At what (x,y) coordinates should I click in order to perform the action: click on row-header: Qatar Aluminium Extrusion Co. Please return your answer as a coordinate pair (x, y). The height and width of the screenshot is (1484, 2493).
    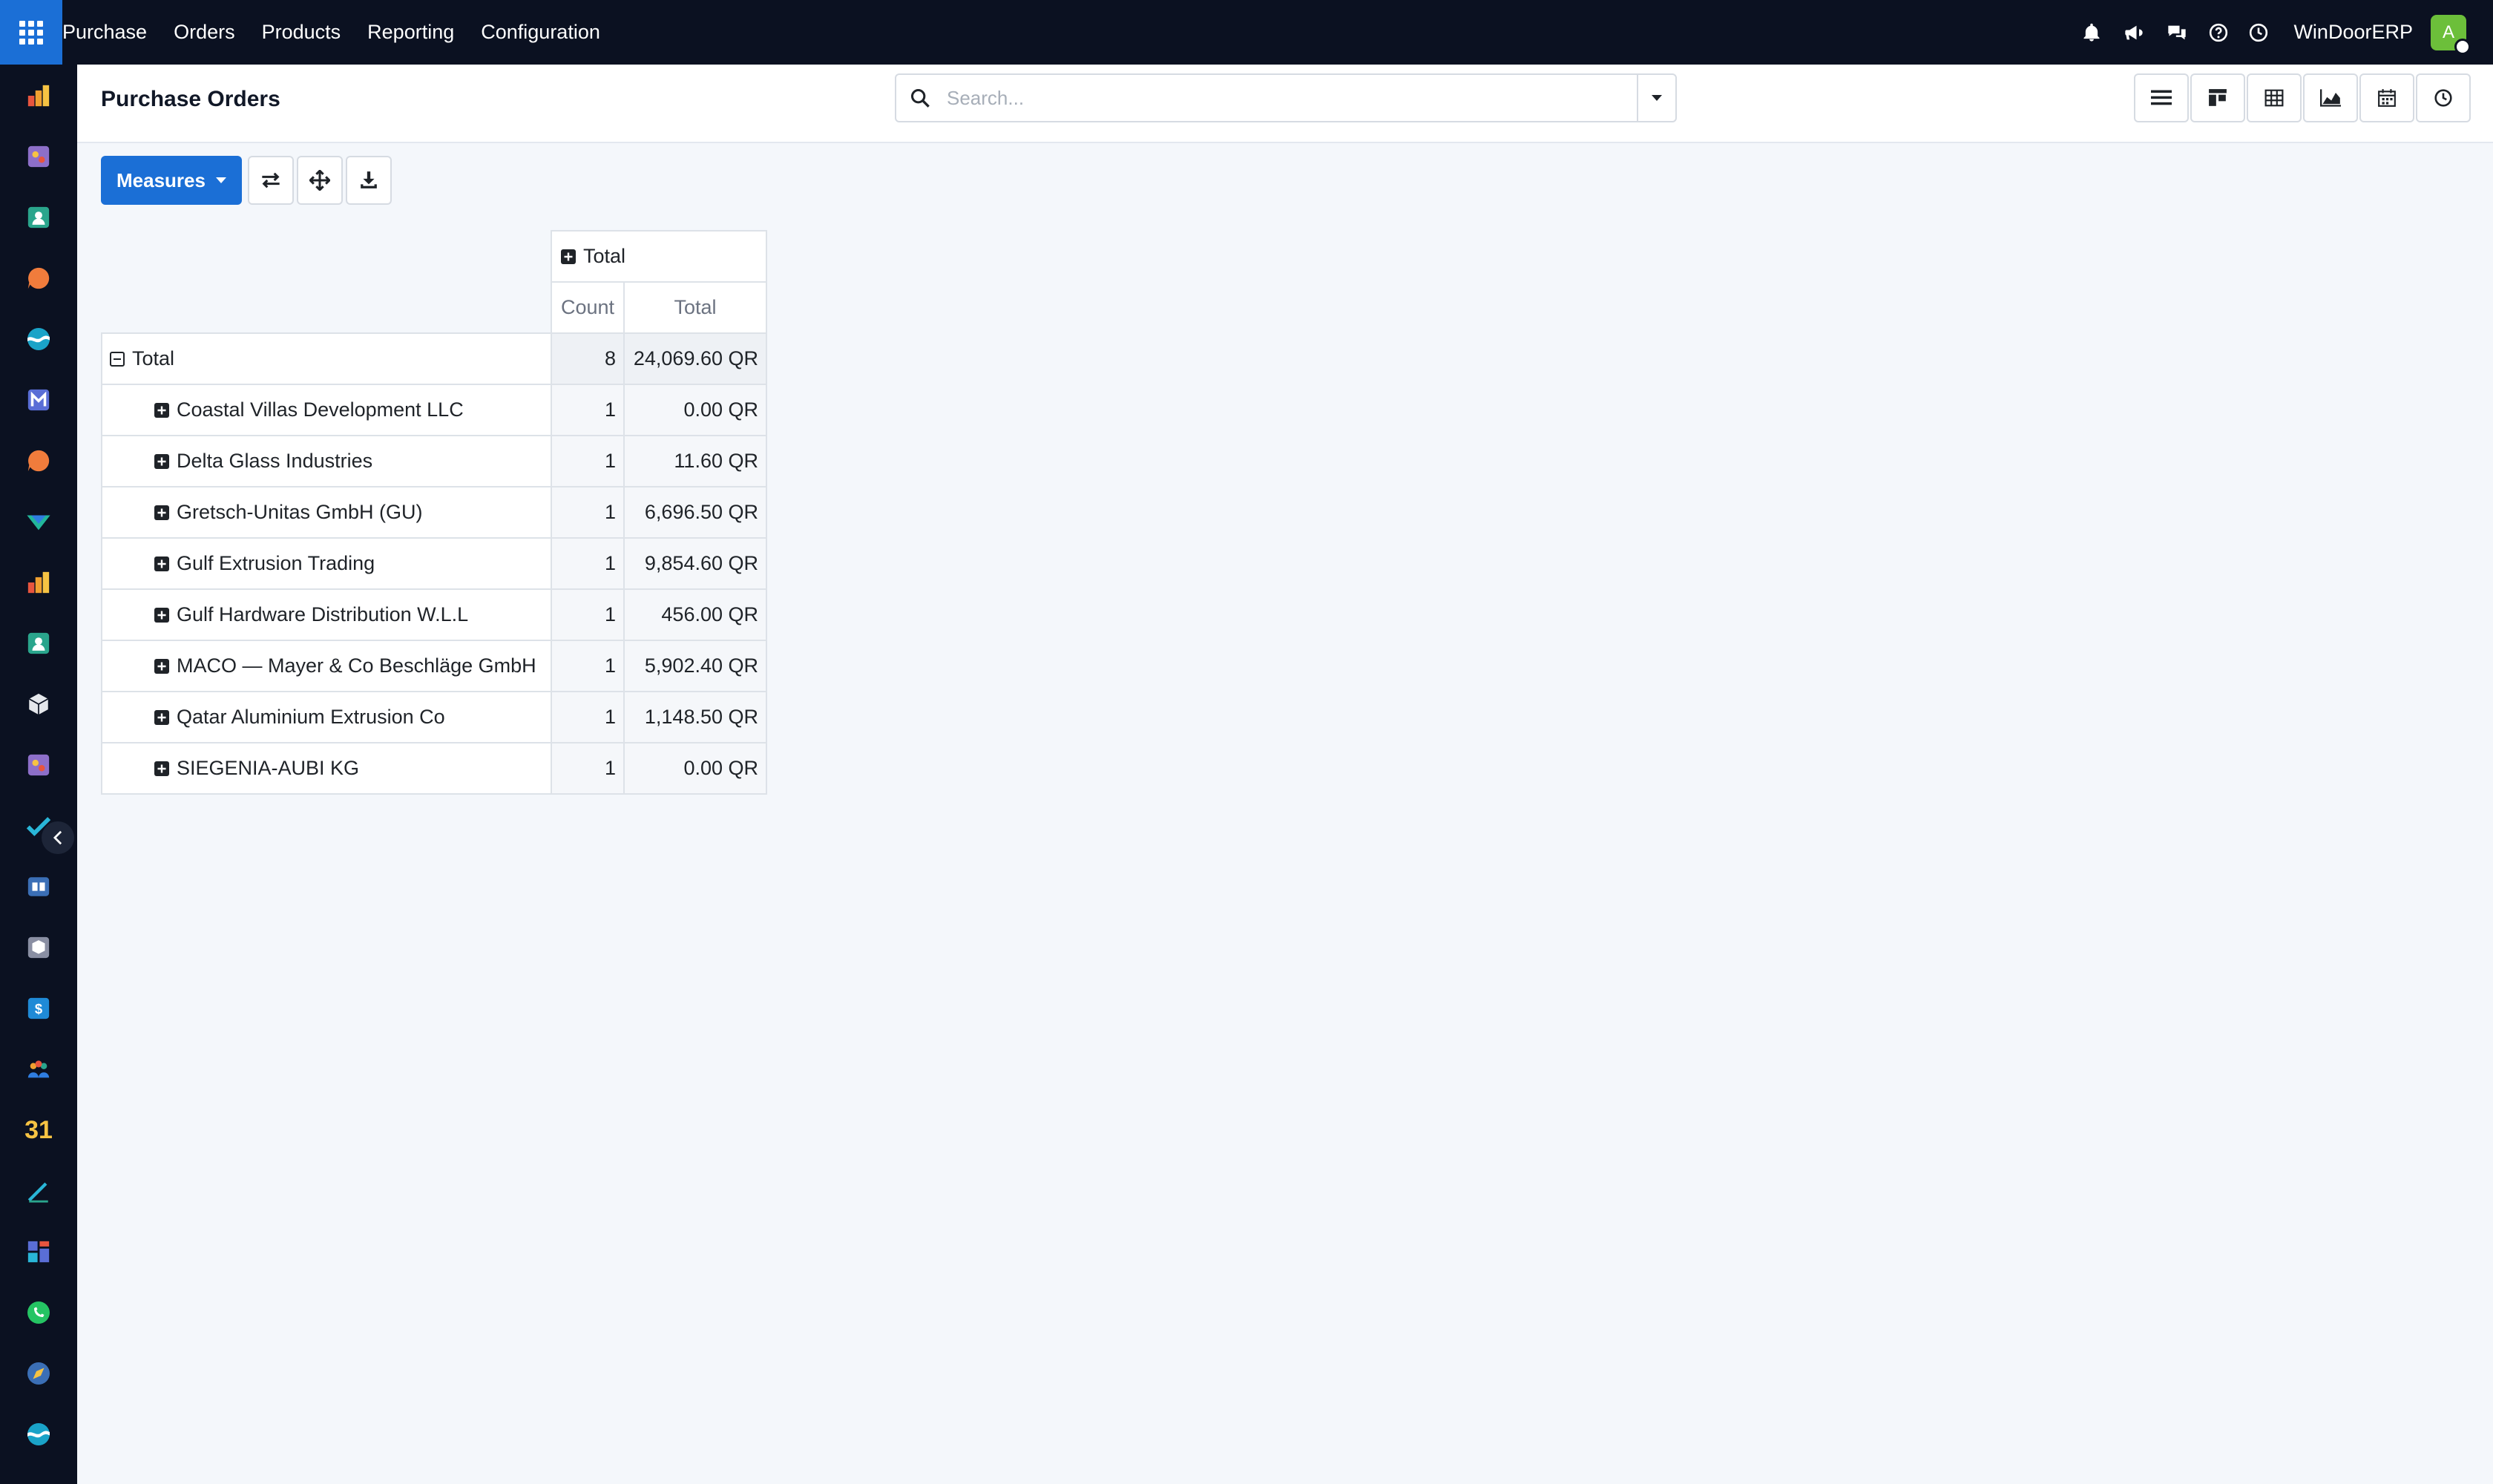
    Looking at the image, I should click on (326, 717).